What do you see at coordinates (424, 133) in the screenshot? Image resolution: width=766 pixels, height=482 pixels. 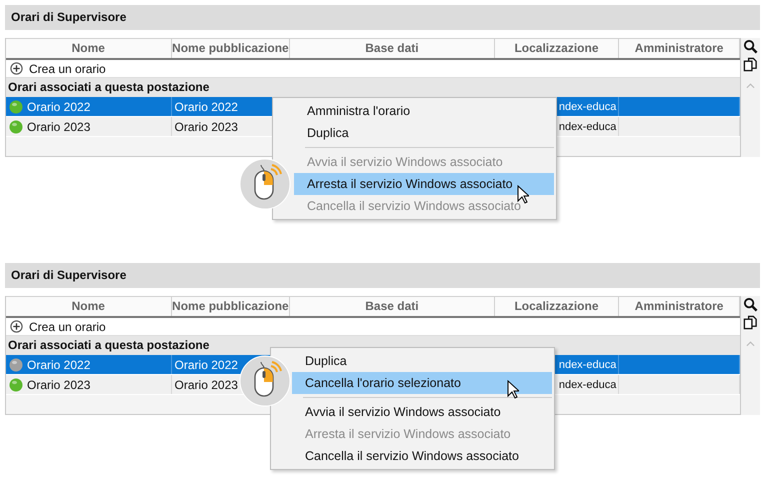 I see `menu-item: Duplica` at bounding box center [424, 133].